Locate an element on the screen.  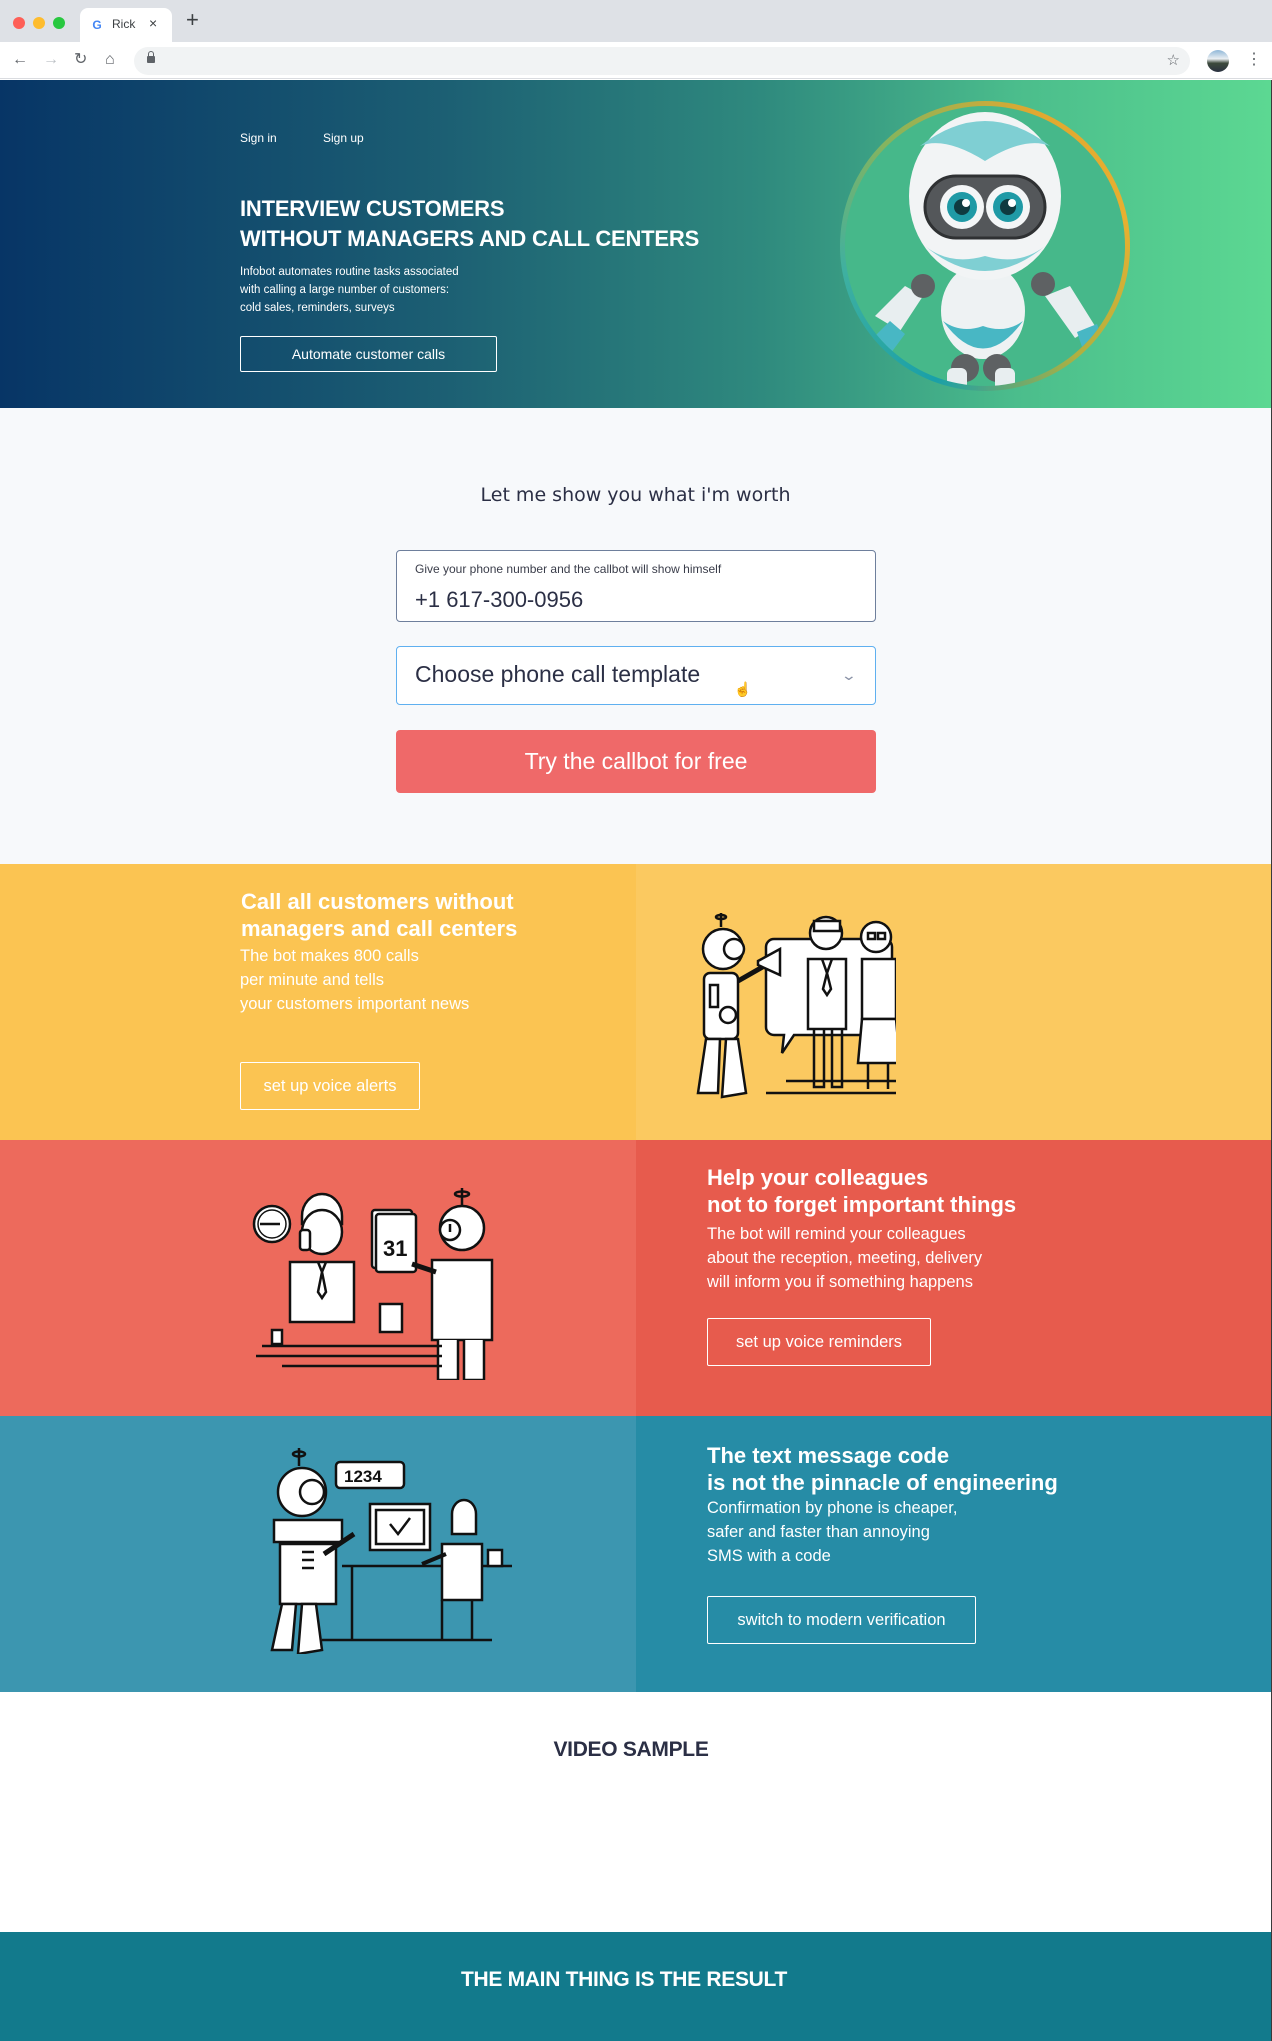
maximize-window-button is located at coordinates (59, 23).